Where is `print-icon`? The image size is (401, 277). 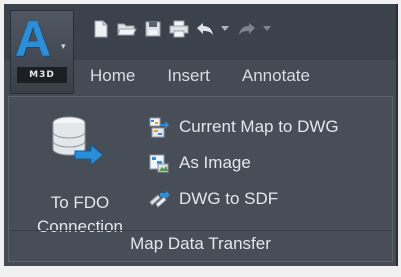 print-icon is located at coordinates (179, 29).